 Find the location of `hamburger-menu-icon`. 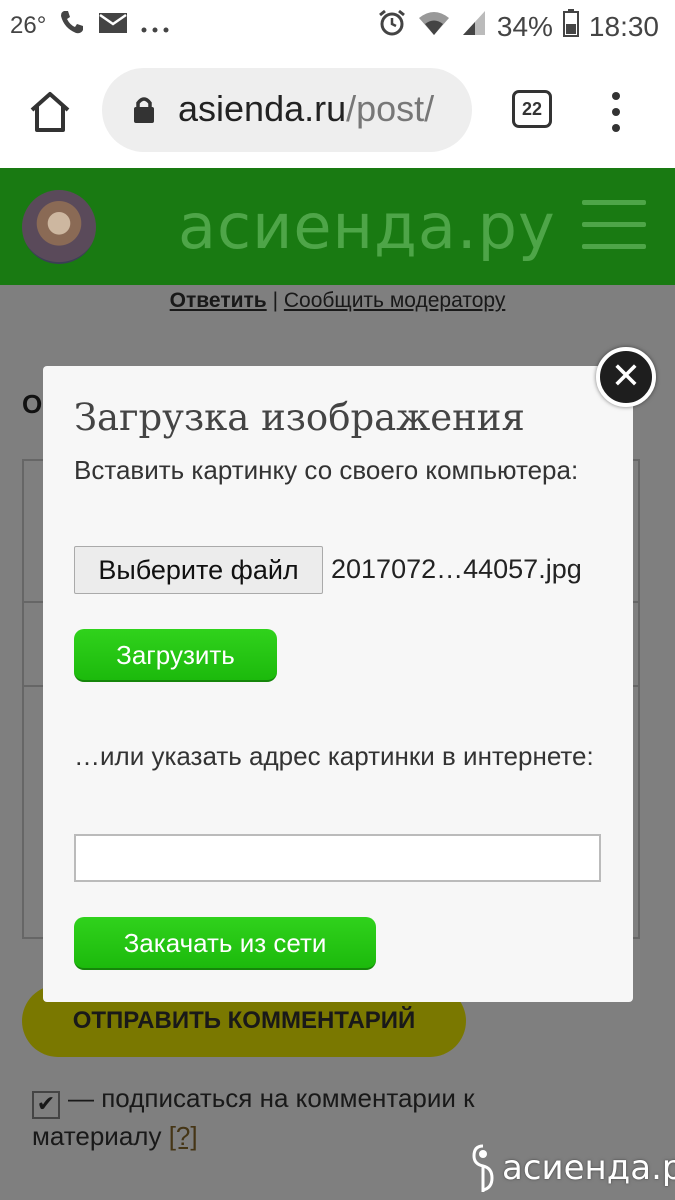

hamburger-menu-icon is located at coordinates (614, 226).